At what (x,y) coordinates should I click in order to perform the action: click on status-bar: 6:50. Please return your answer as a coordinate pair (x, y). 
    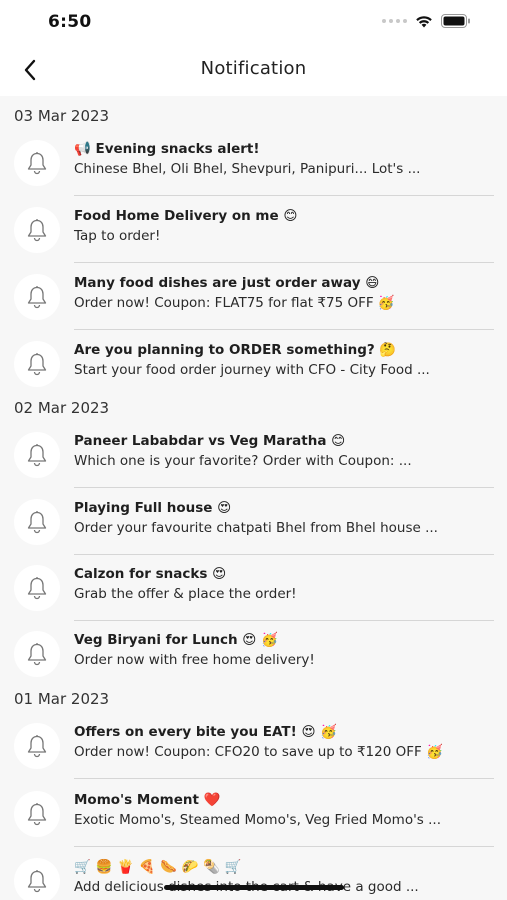
    Looking at the image, I should click on (253, 23).